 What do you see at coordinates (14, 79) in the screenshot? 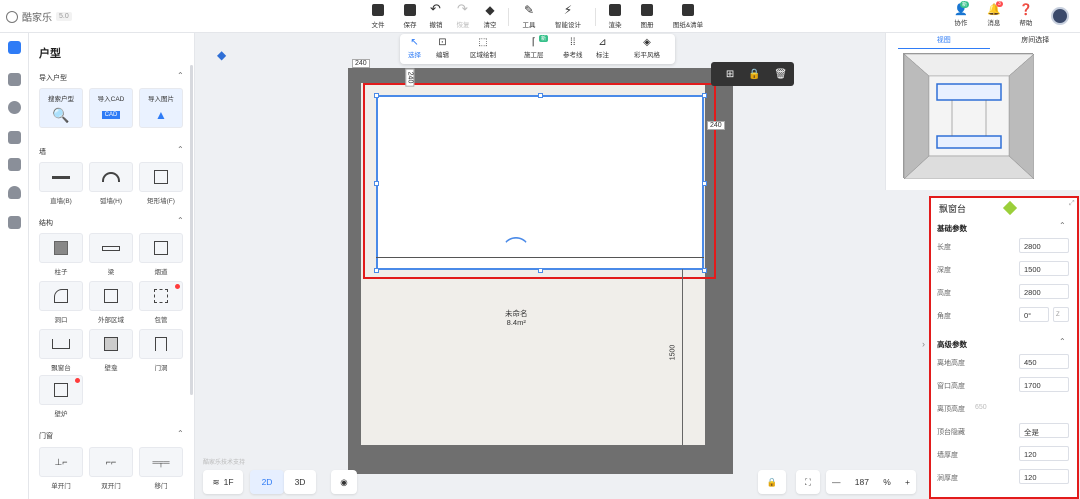
I see `hard-decor-icon` at bounding box center [14, 79].